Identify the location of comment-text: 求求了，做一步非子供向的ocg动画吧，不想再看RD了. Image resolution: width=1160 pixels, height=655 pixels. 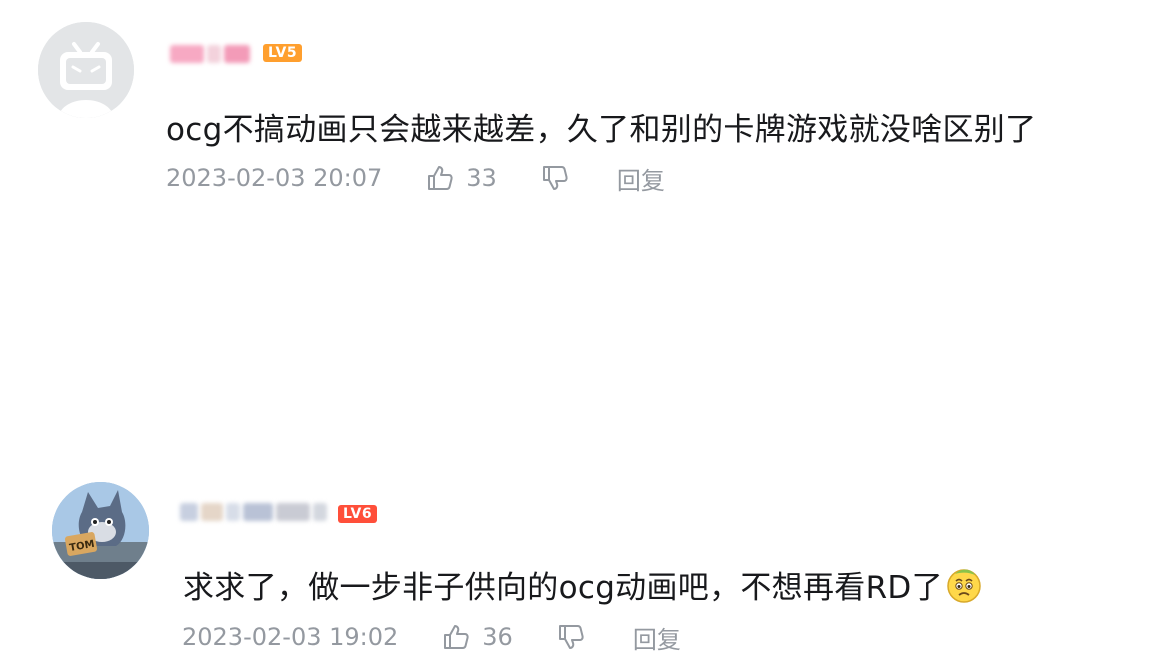
(583, 587).